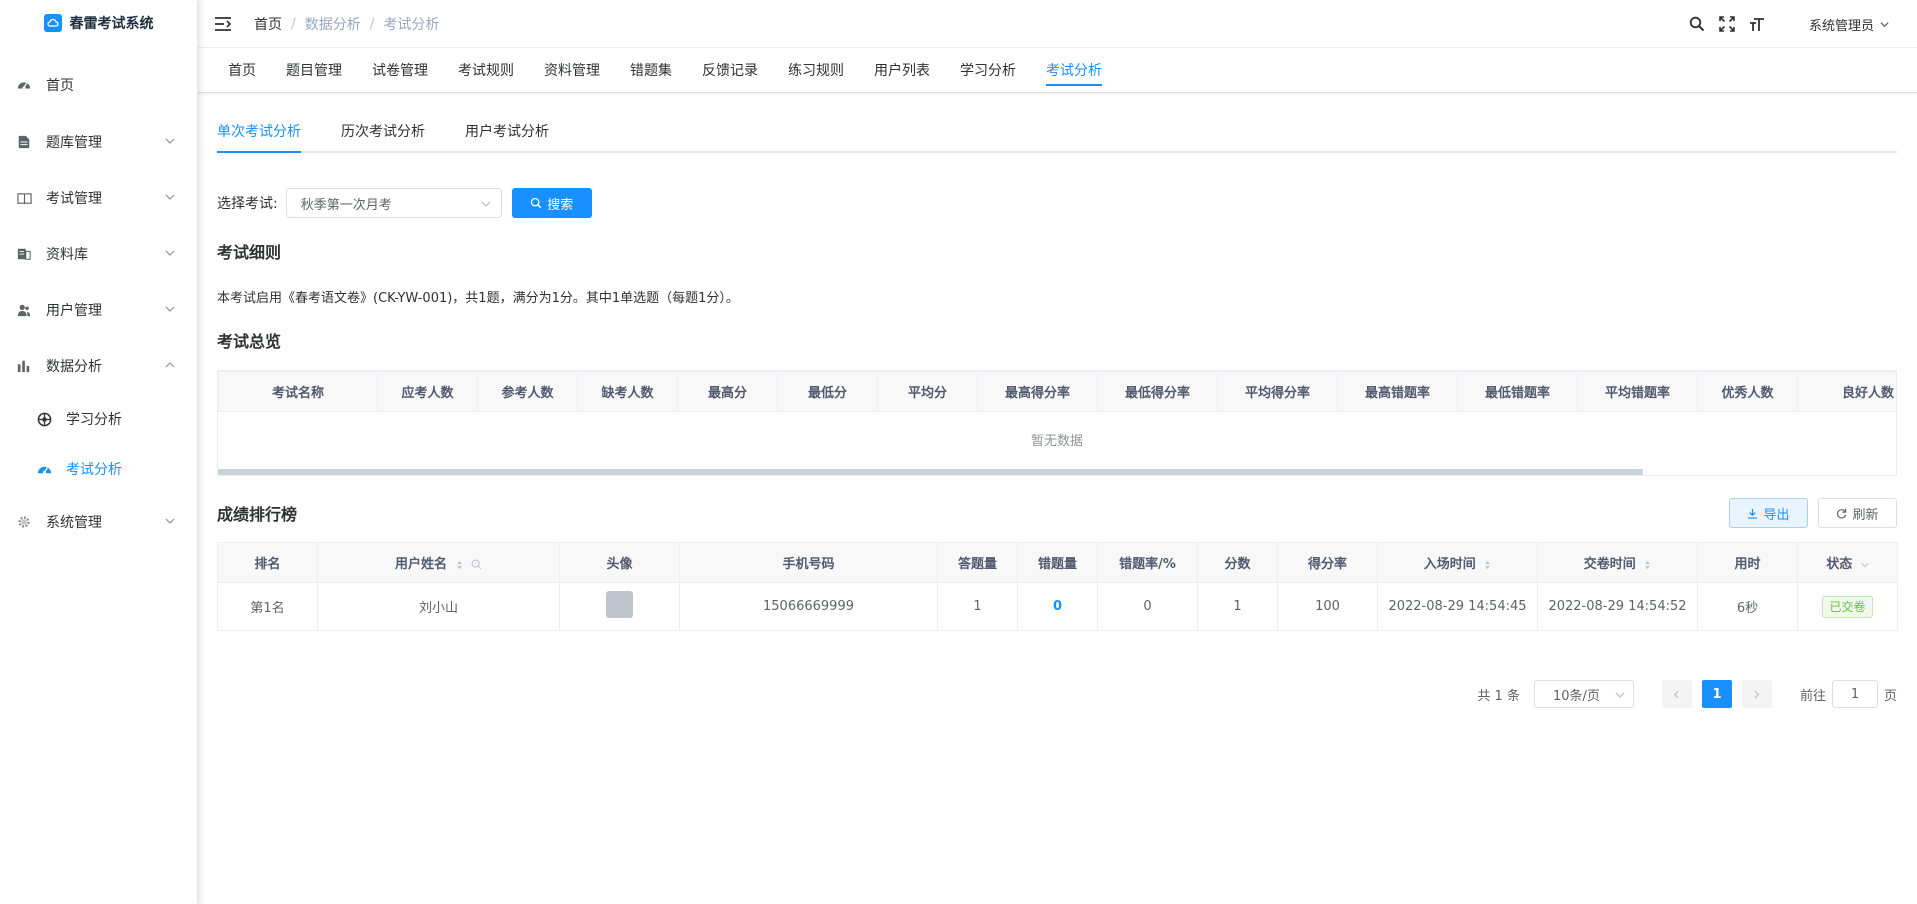  I want to click on aperture-icon, so click(44, 419).